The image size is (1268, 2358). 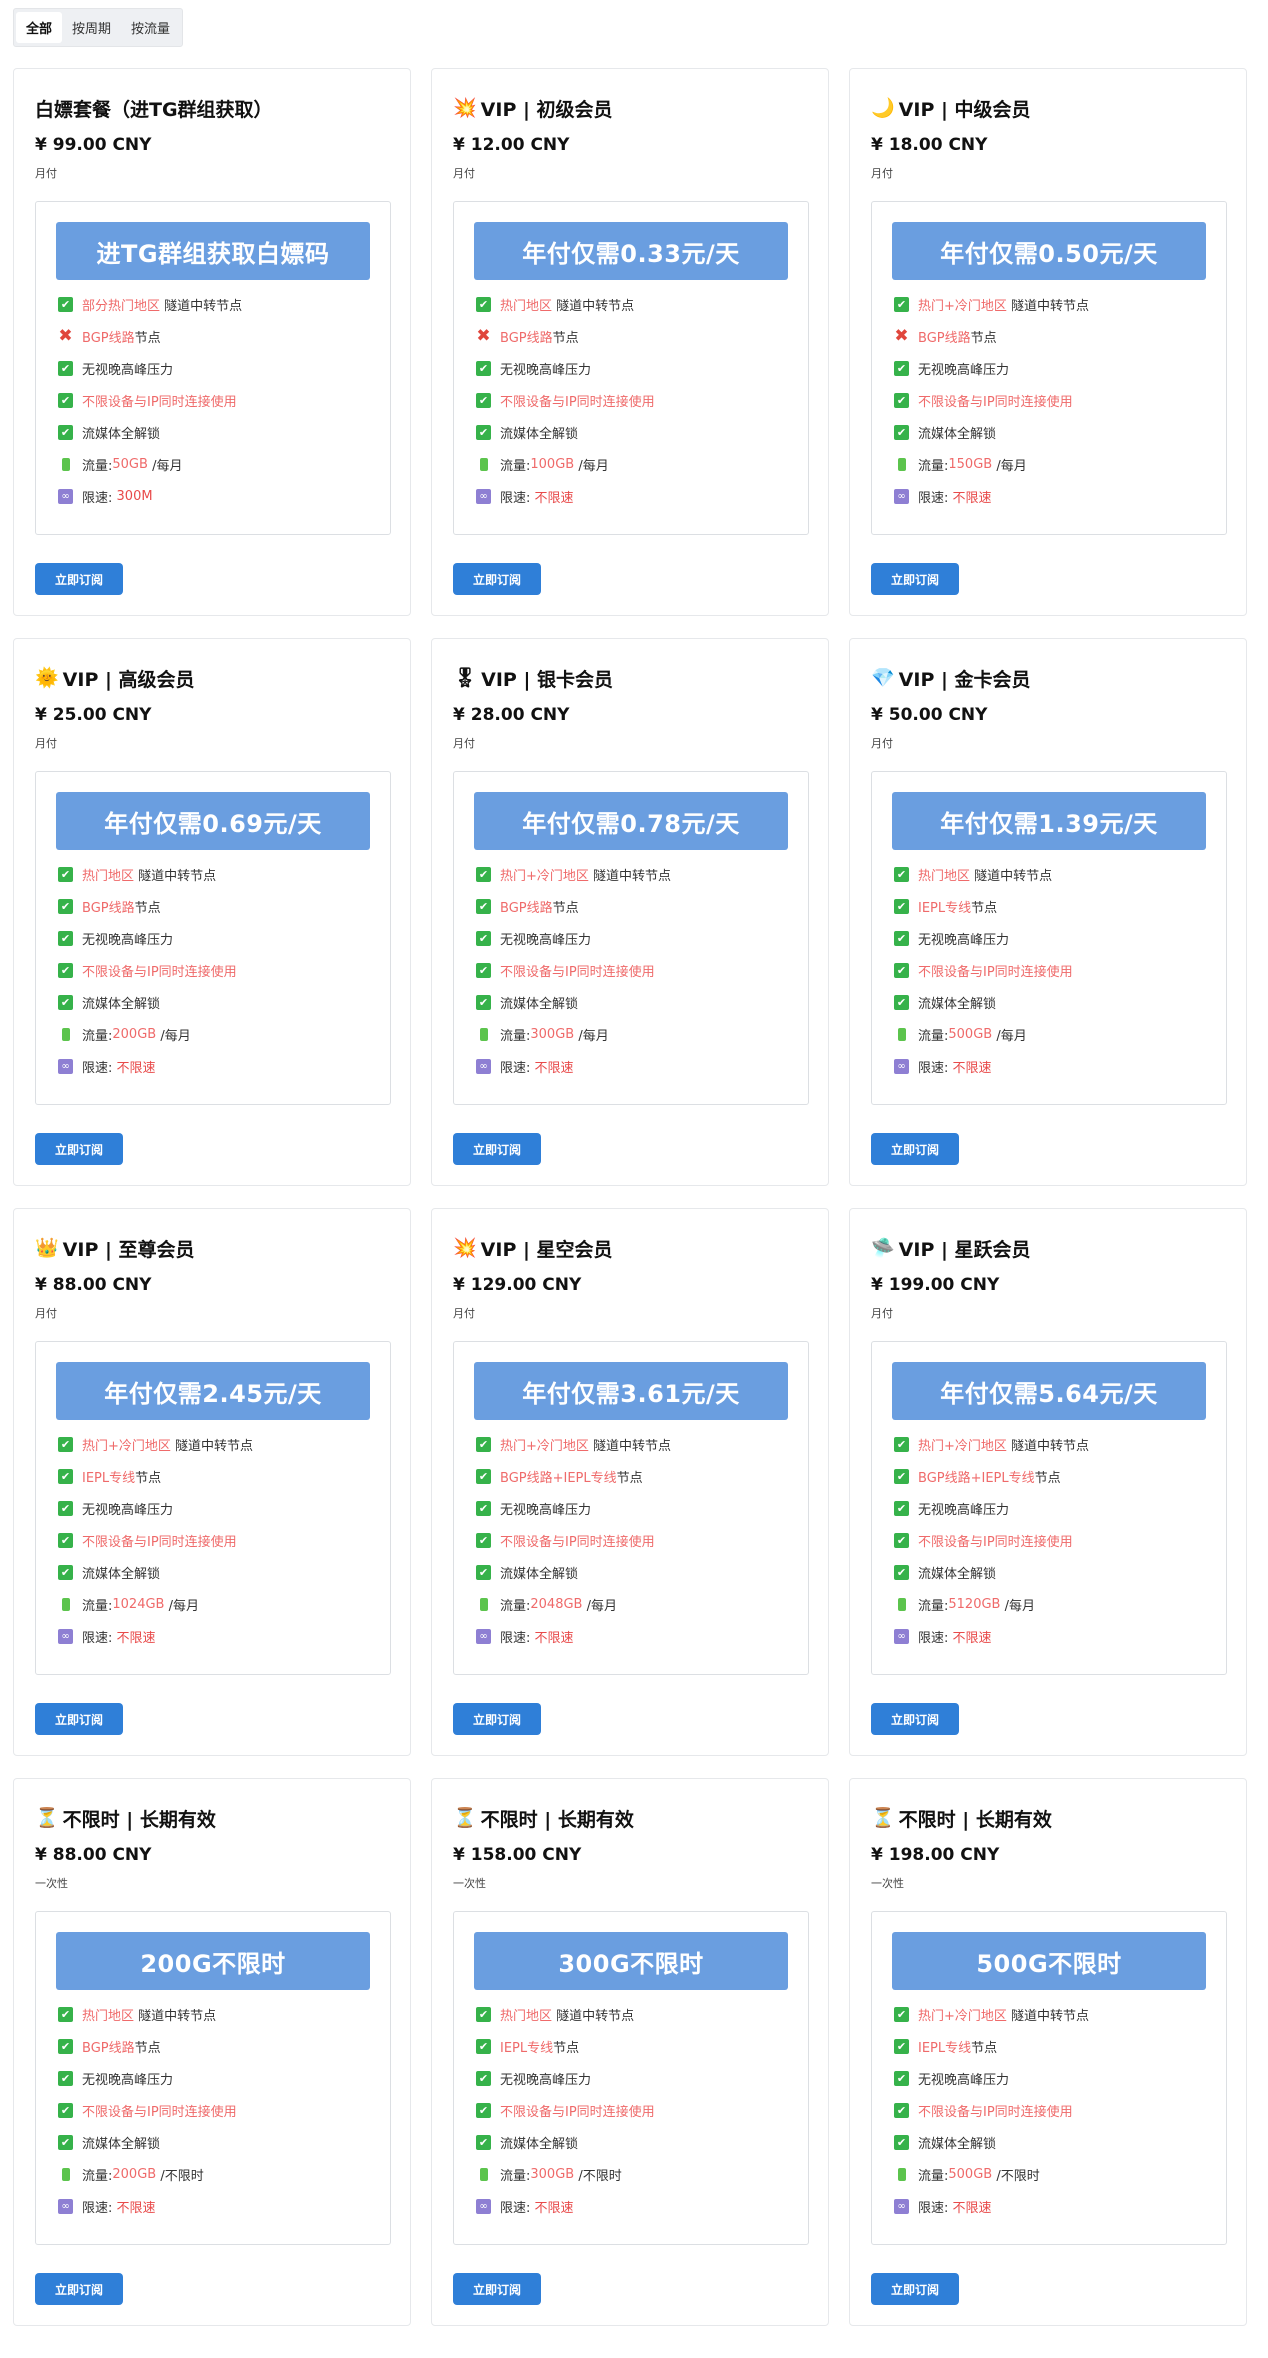 What do you see at coordinates (533, 108) in the screenshot?
I see `plan-title: 💥 VIP | 初级会员` at bounding box center [533, 108].